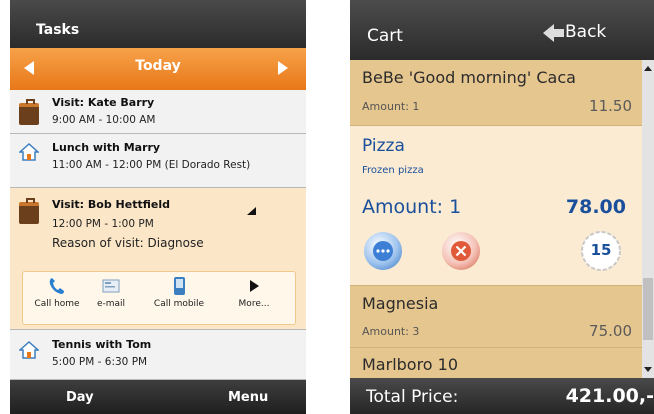 Image resolution: width=654 pixels, height=414 pixels. Describe the element at coordinates (158, 397) in the screenshot. I see `tasks-bottom-bar: Day Menu` at that location.